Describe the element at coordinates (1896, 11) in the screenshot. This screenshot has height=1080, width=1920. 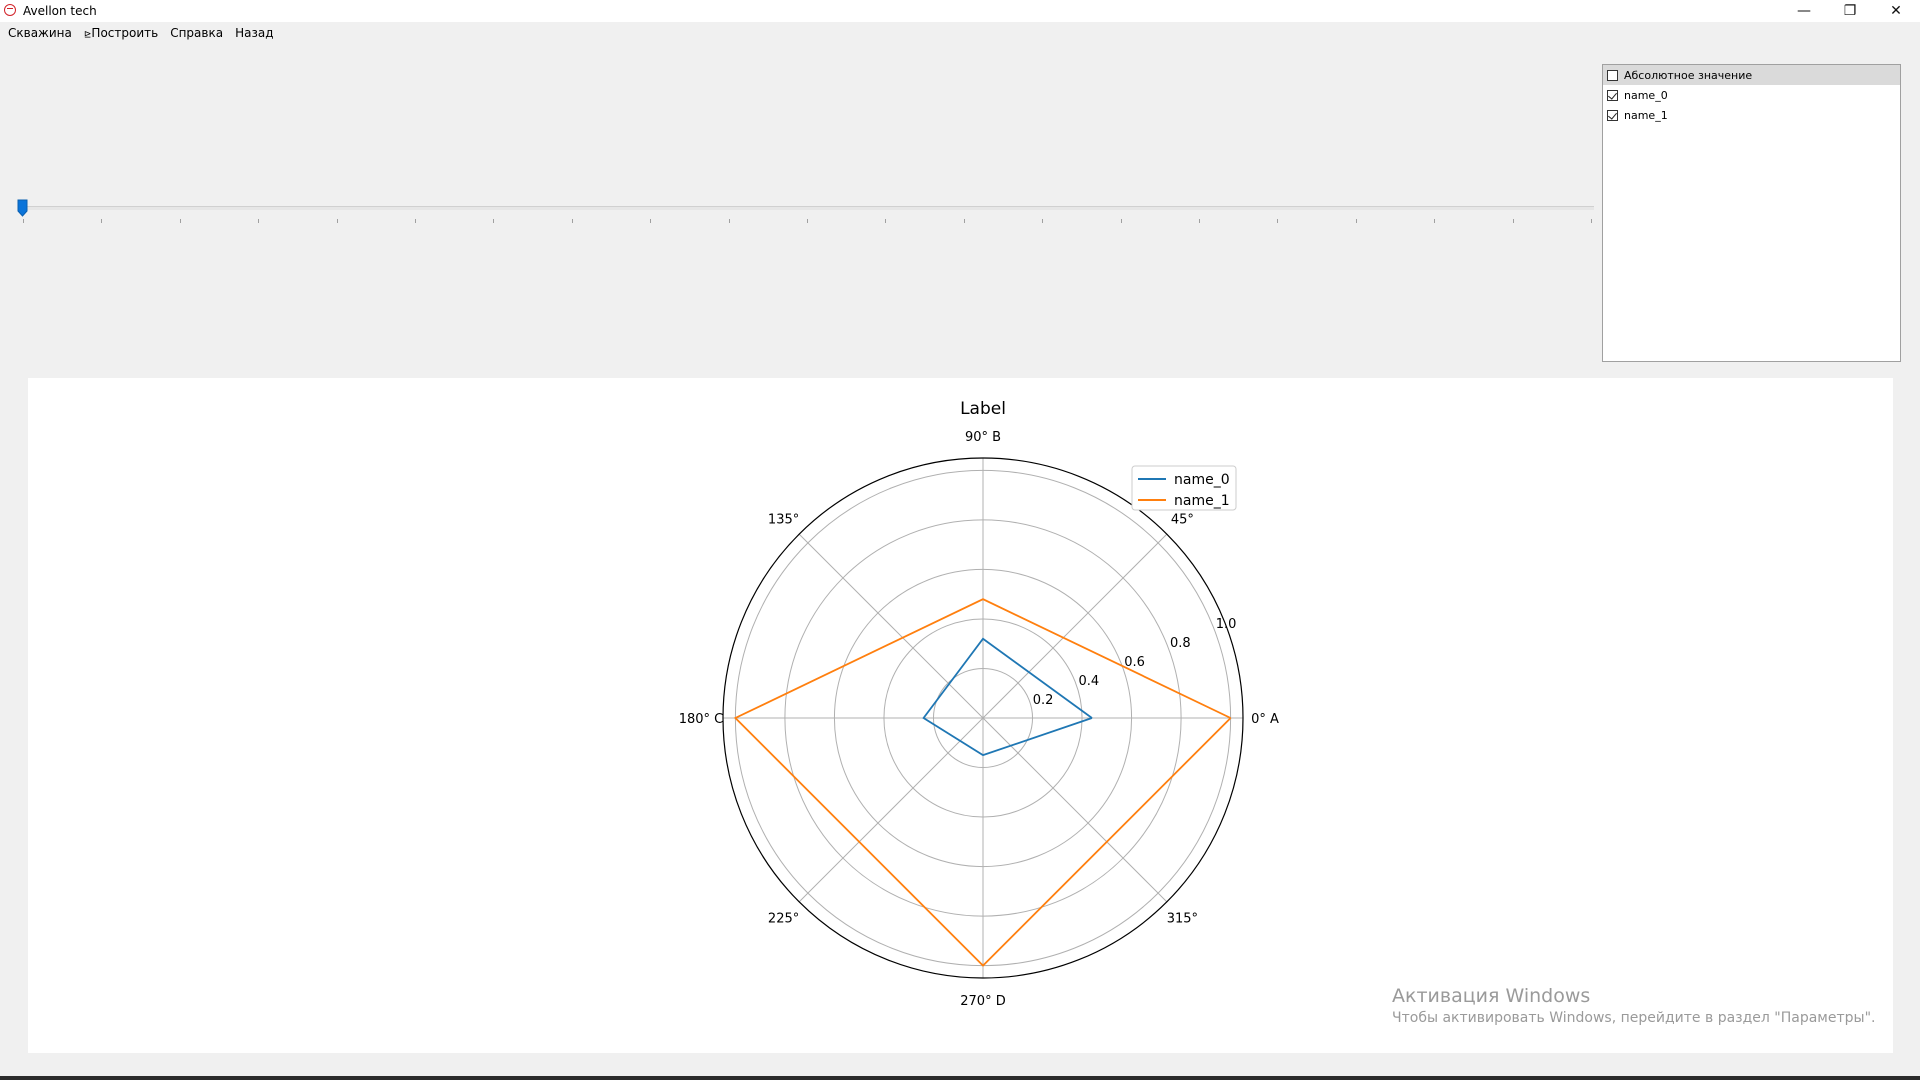
I see `close-button: ✕` at that location.